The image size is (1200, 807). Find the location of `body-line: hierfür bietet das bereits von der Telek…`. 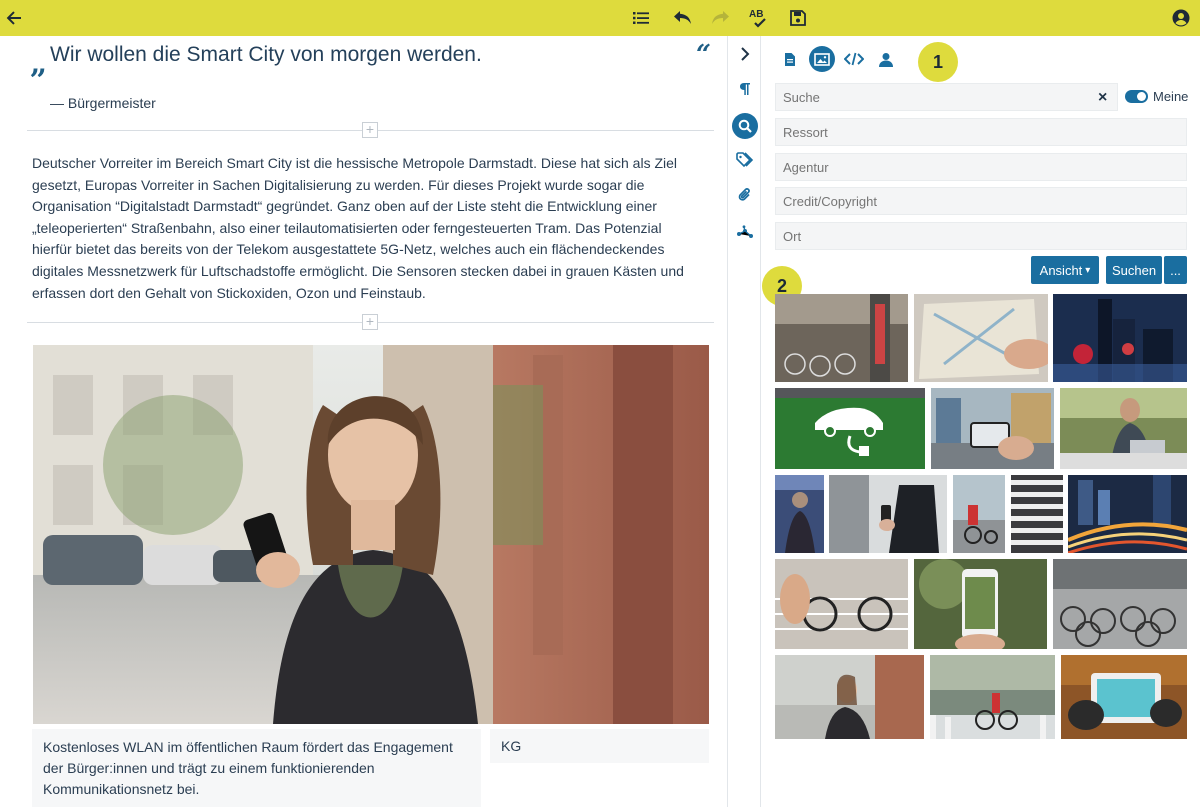

body-line: hierfür bietet das bereits von der Telek… is located at coordinates (348, 249).